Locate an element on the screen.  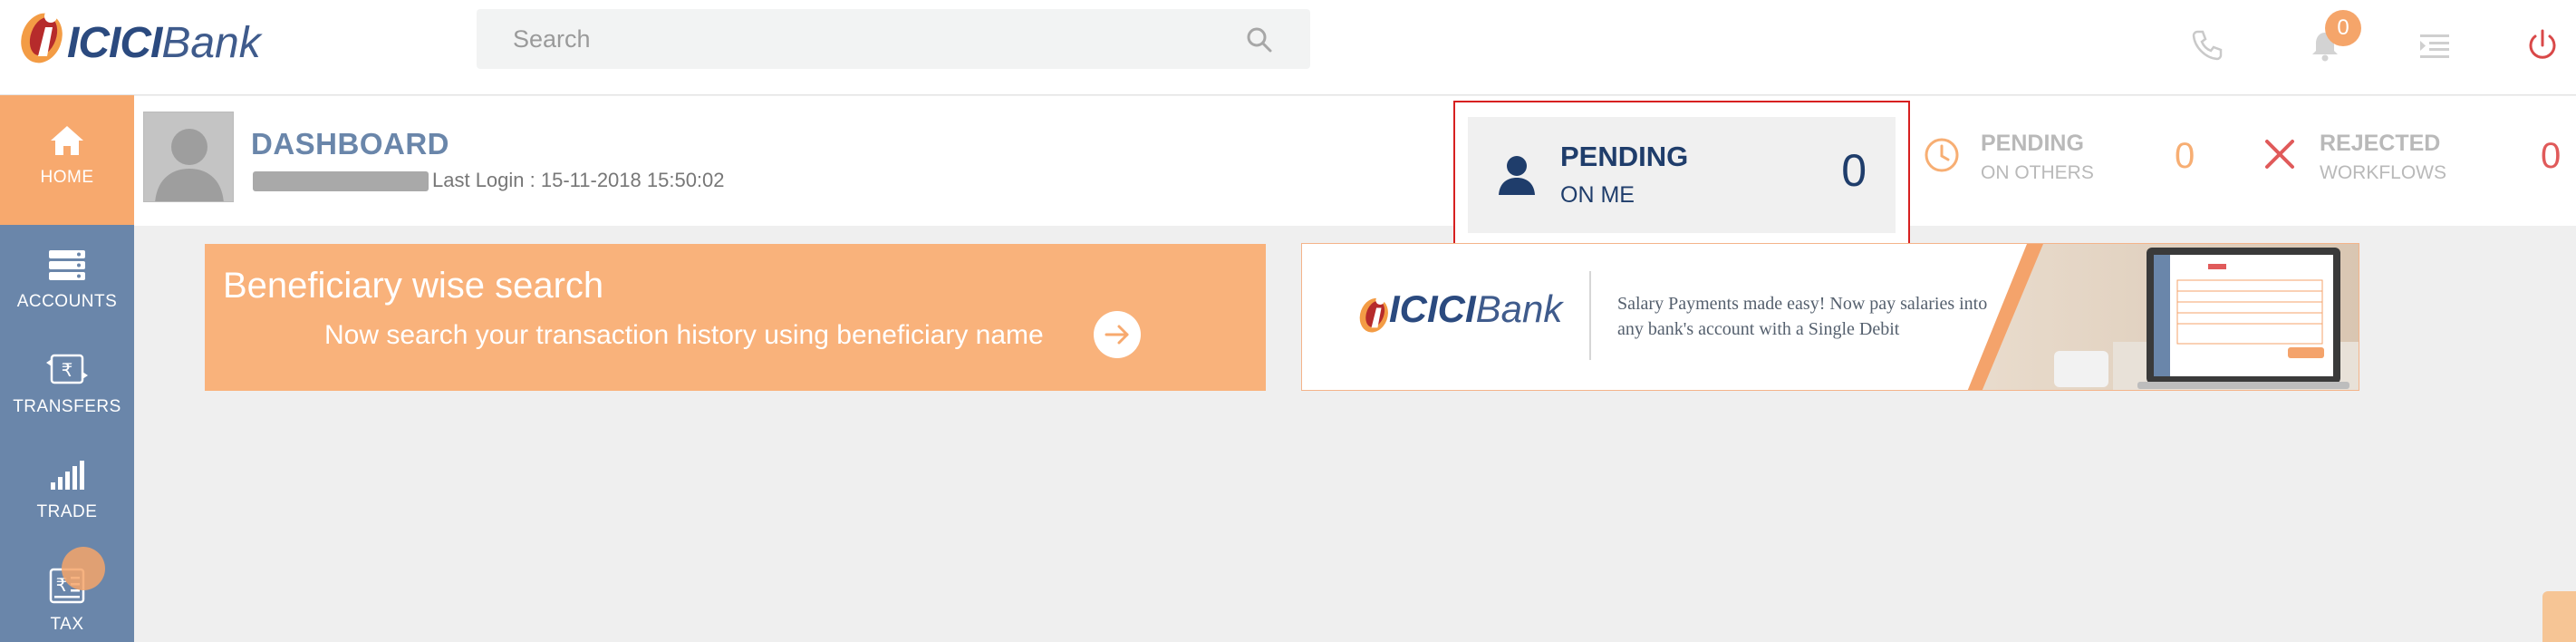
icici-logo-mark-icon is located at coordinates (42, 36).